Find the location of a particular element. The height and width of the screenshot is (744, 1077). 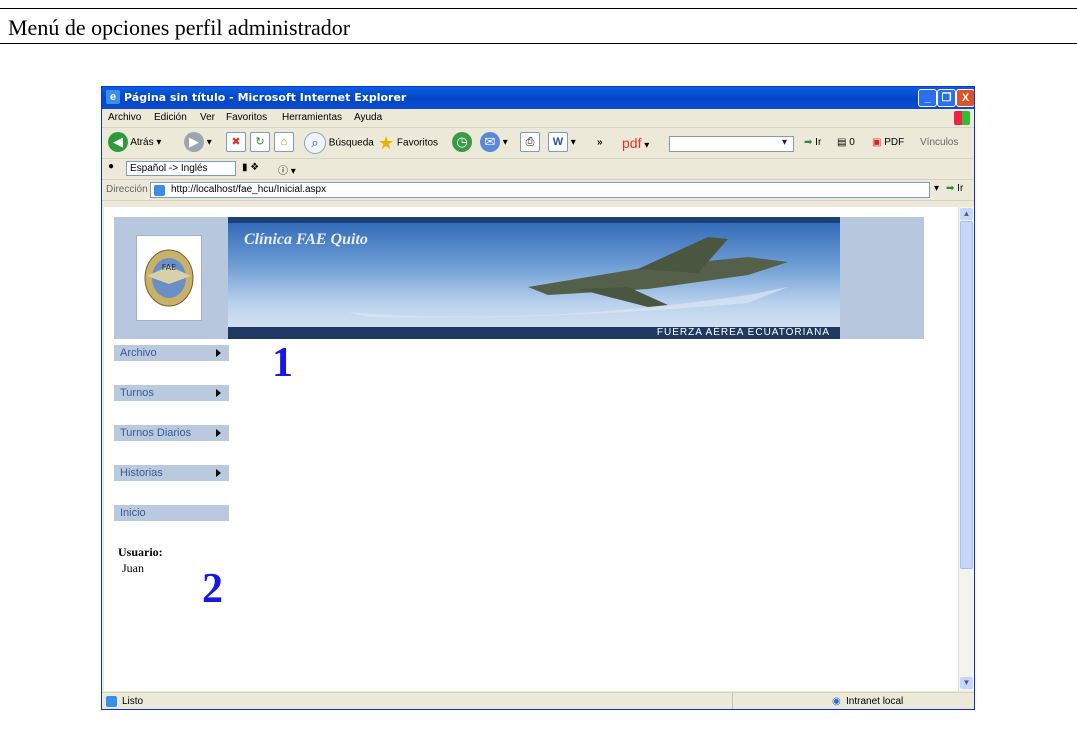

menu-ver: Ver is located at coordinates (207, 117).